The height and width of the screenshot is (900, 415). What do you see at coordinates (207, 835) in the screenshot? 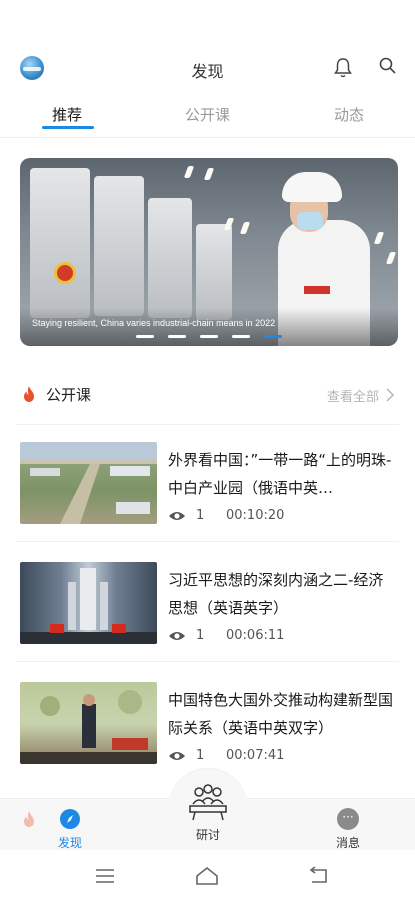
I see `nav-seminar-label: 研讨` at bounding box center [207, 835].